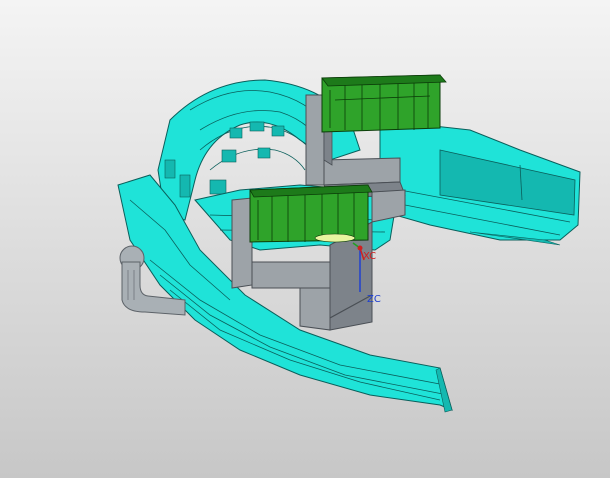  I want to click on x-axis-label: XC, so click(369, 256).